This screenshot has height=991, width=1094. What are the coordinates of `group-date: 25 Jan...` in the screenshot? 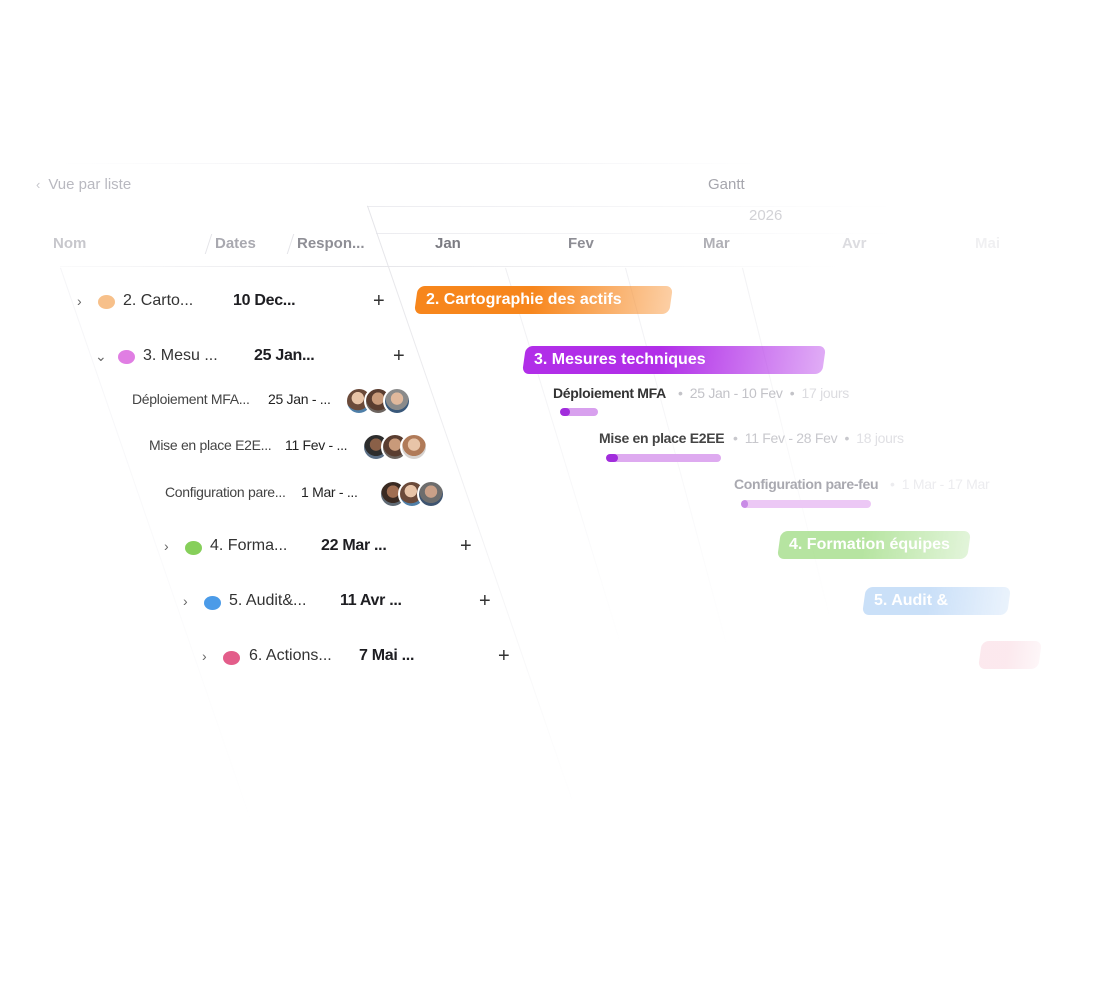 It's located at (284, 355).